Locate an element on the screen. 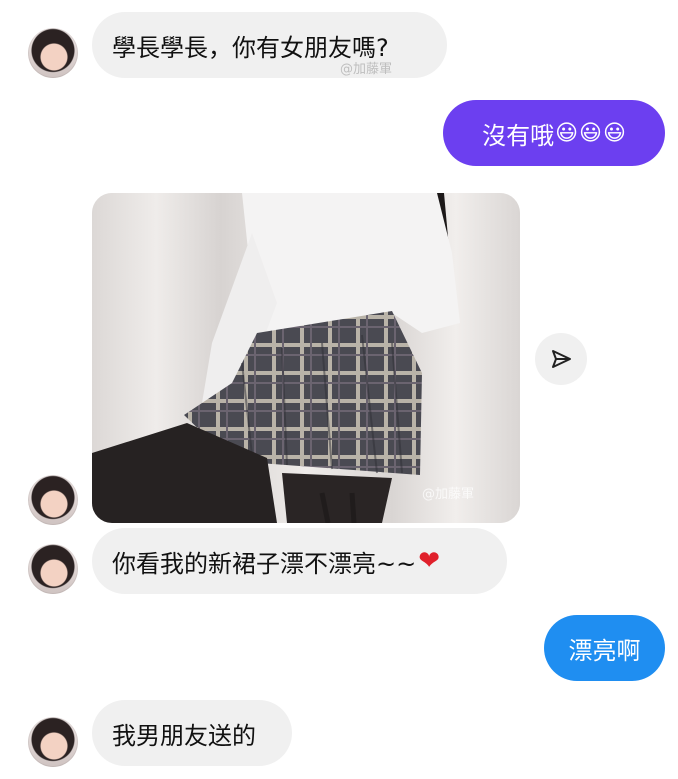 This screenshot has width=678, height=779. share-button is located at coordinates (561, 359).